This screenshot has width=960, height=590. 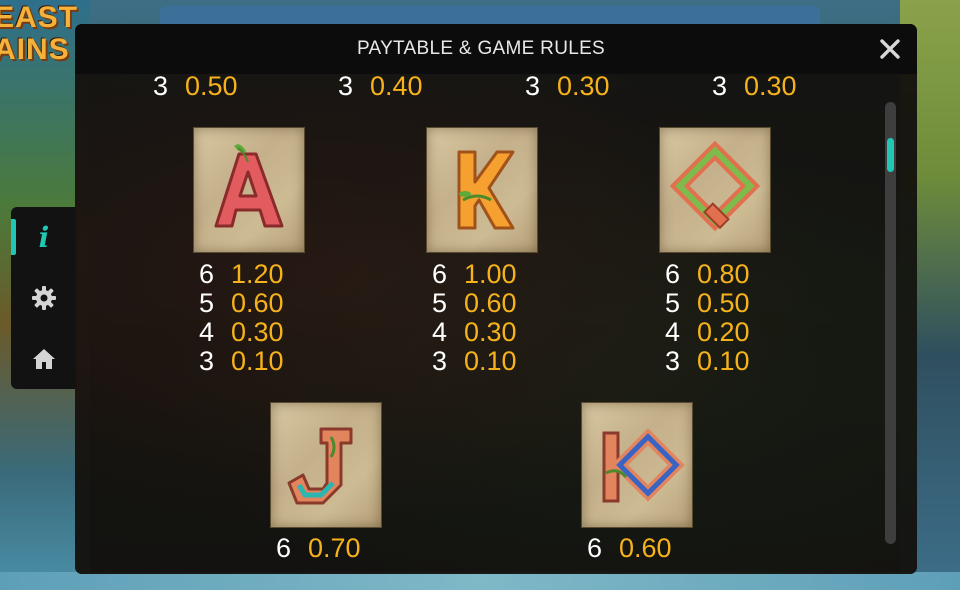 What do you see at coordinates (707, 303) in the screenshot?
I see `symbol-q-pay-5: 5 0.50` at bounding box center [707, 303].